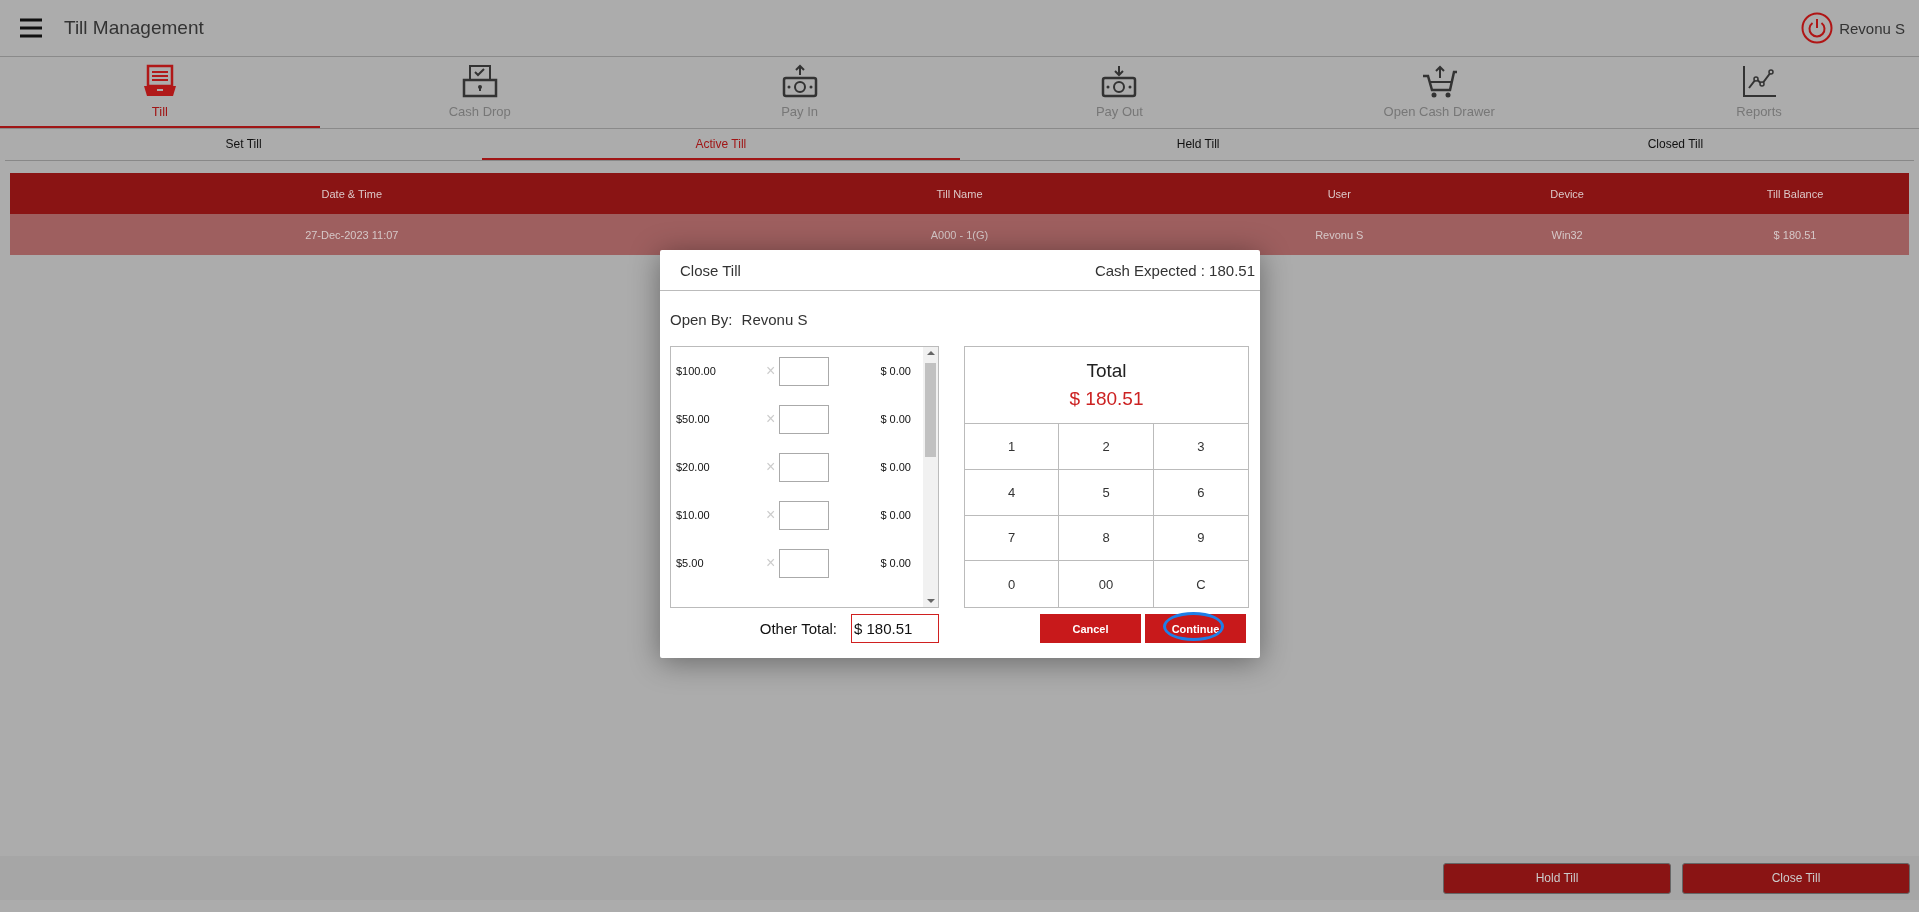  I want to click on sub-tab: Held Till, so click(1198, 144).